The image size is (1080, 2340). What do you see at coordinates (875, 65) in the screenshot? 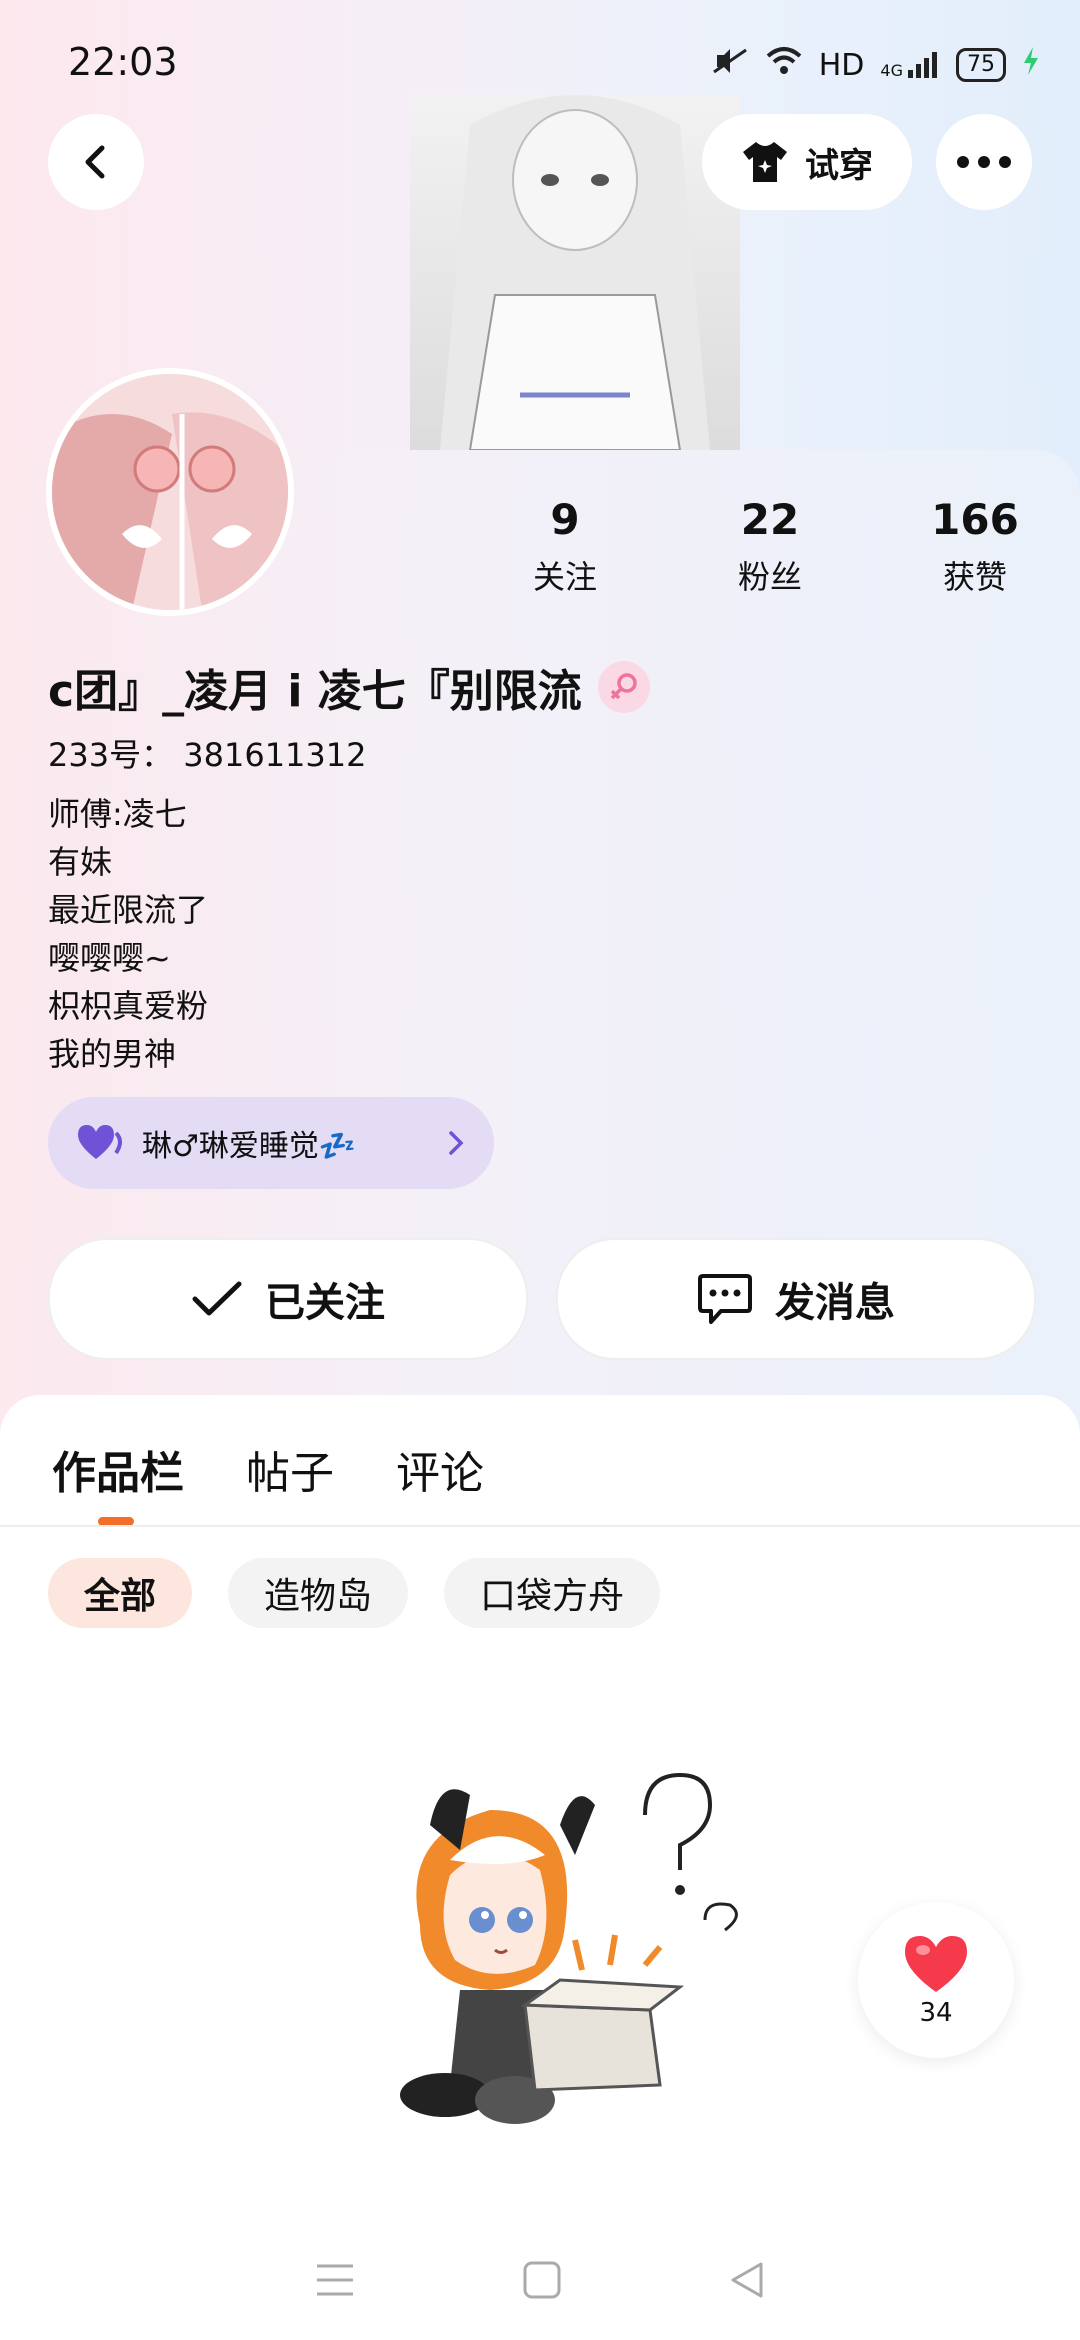
I see `status-icons: HD 4G 75` at bounding box center [875, 65].